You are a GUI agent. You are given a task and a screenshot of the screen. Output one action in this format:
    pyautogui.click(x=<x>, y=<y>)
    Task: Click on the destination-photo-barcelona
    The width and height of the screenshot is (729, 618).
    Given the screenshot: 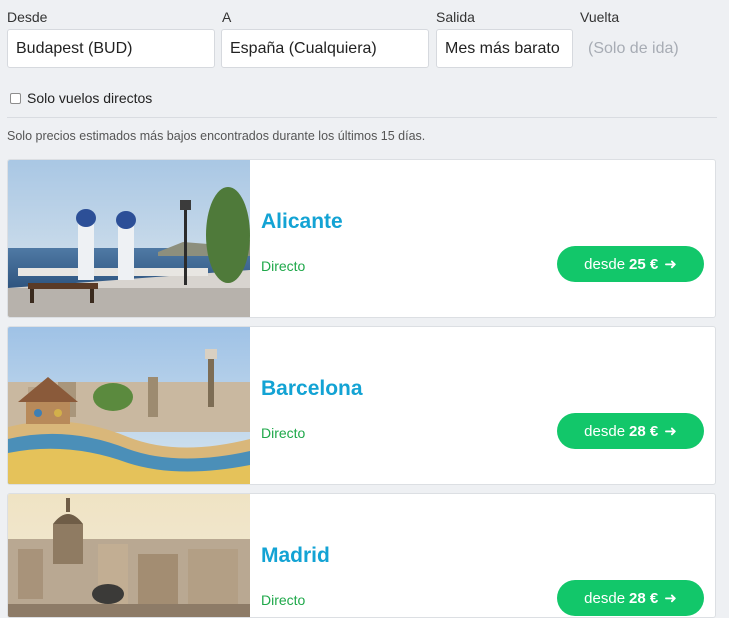 What is the action you would take?
    pyautogui.click(x=129, y=405)
    